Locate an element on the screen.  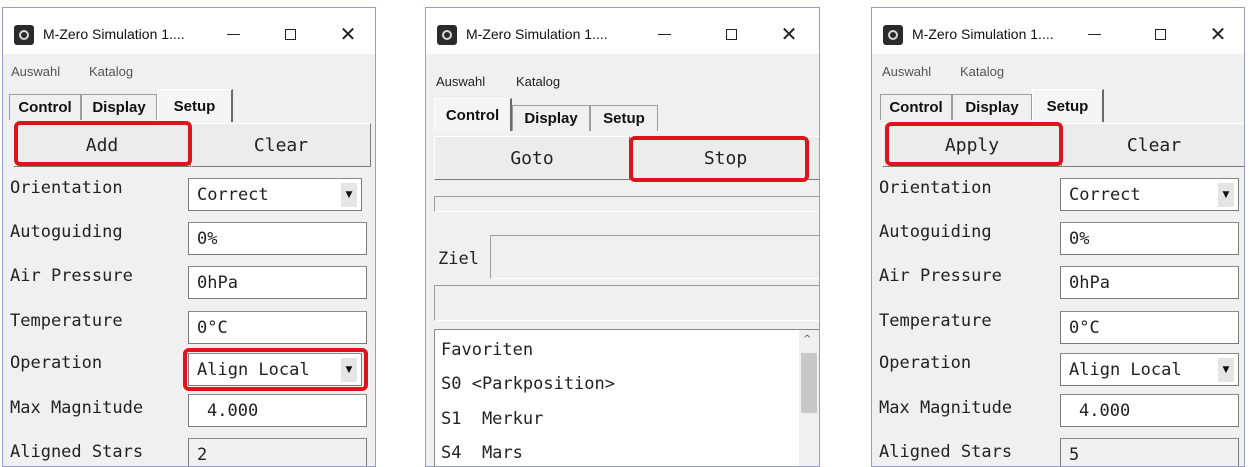
ziel-field is located at coordinates (654, 257).